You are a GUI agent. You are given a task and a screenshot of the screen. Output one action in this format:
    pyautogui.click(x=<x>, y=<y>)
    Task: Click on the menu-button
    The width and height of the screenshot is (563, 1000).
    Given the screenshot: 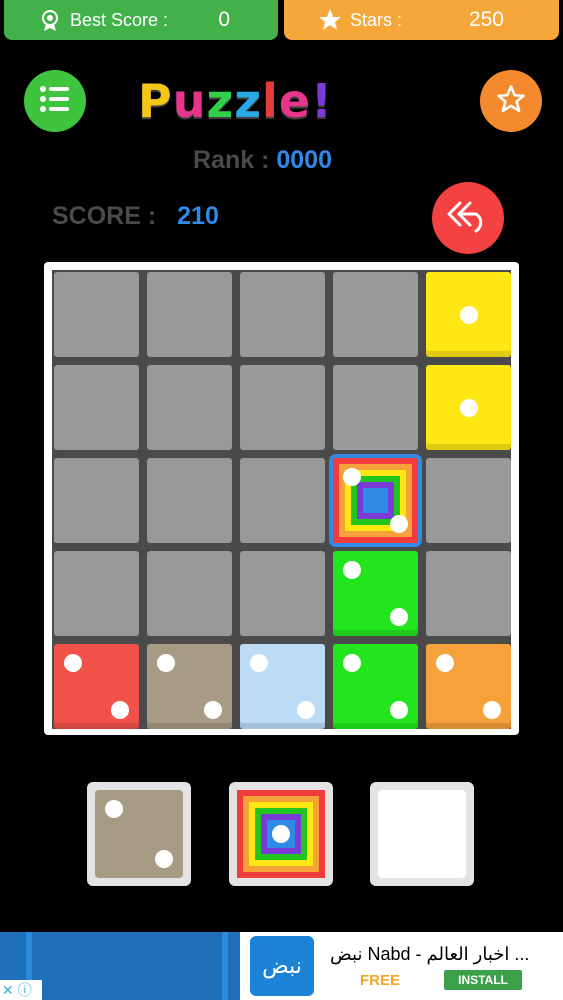 What is the action you would take?
    pyautogui.click(x=55, y=101)
    